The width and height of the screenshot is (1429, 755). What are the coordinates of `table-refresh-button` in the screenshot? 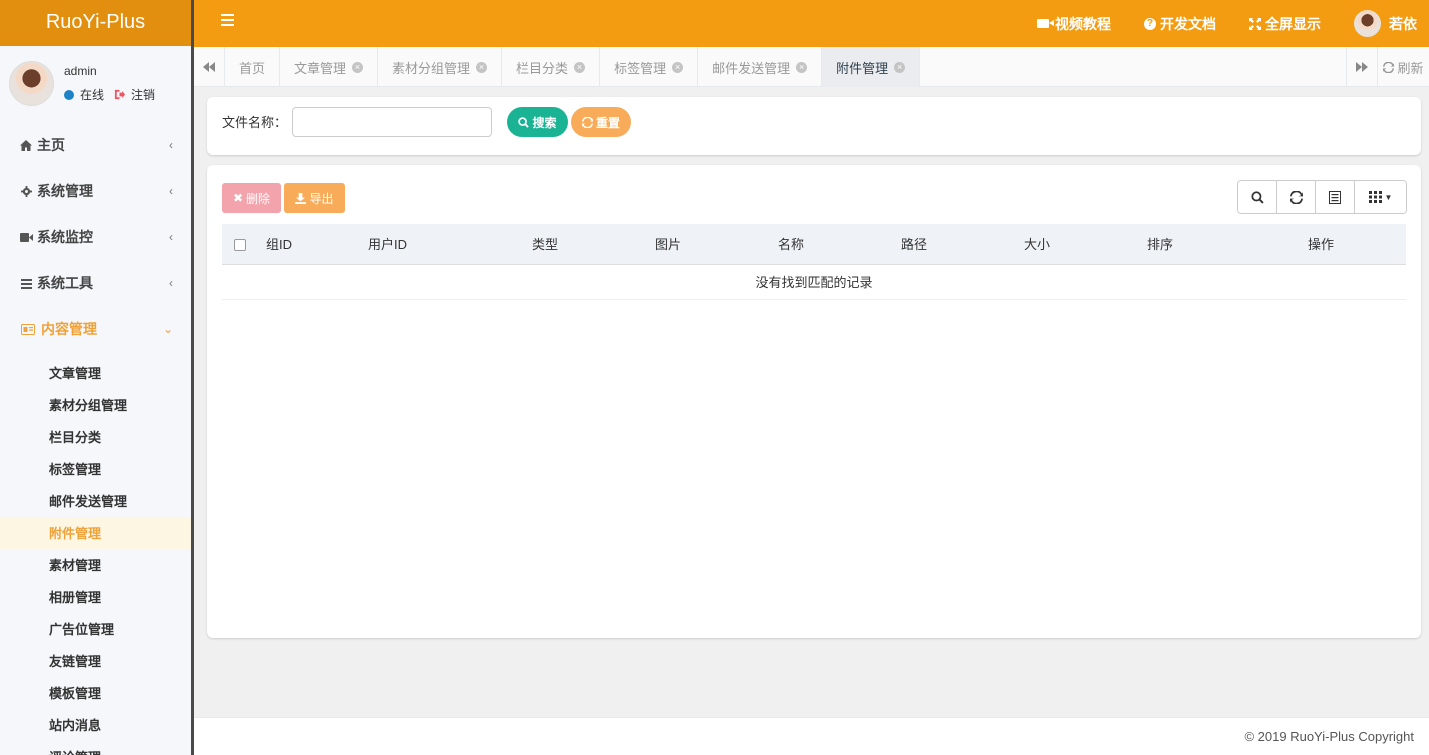 It's located at (1296, 197).